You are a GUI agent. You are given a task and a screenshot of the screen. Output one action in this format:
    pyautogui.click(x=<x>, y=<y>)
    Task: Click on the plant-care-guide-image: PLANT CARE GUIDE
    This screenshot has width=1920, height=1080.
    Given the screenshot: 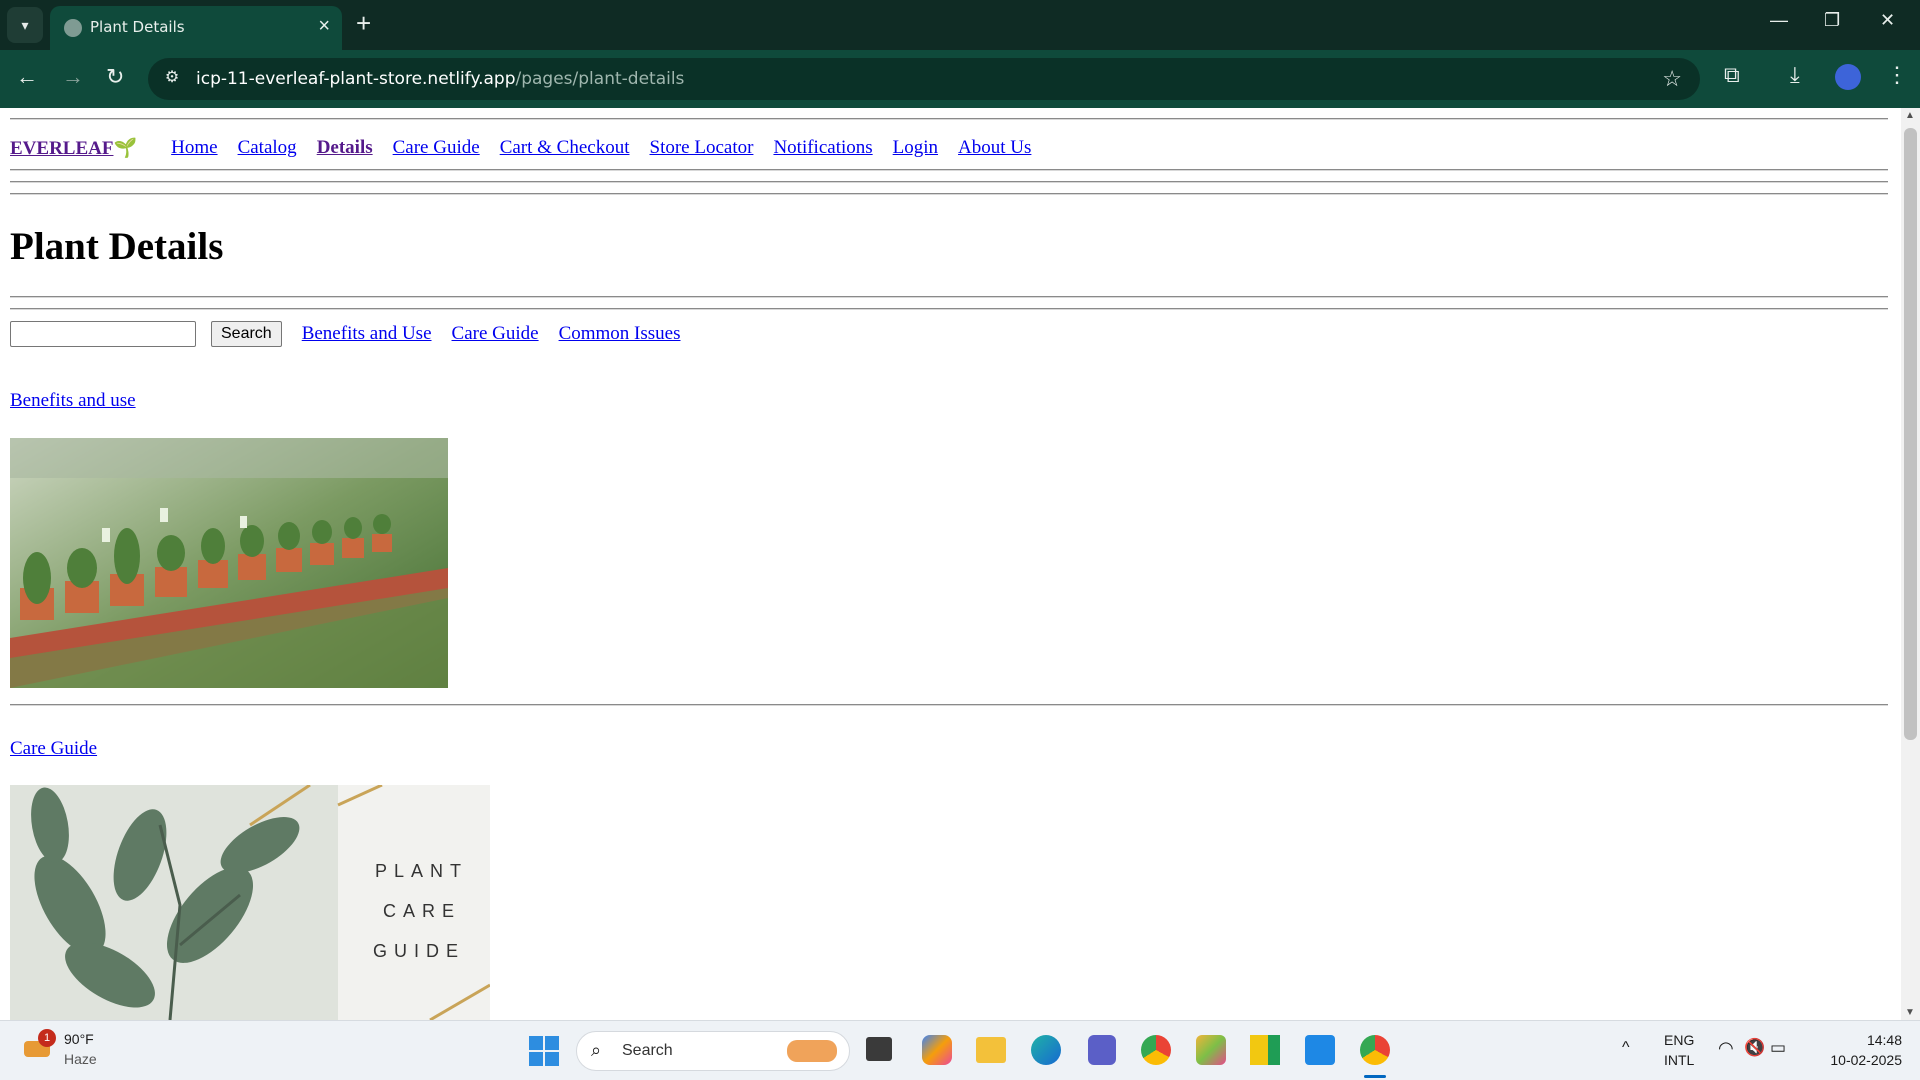 What is the action you would take?
    pyautogui.click(x=250, y=902)
    